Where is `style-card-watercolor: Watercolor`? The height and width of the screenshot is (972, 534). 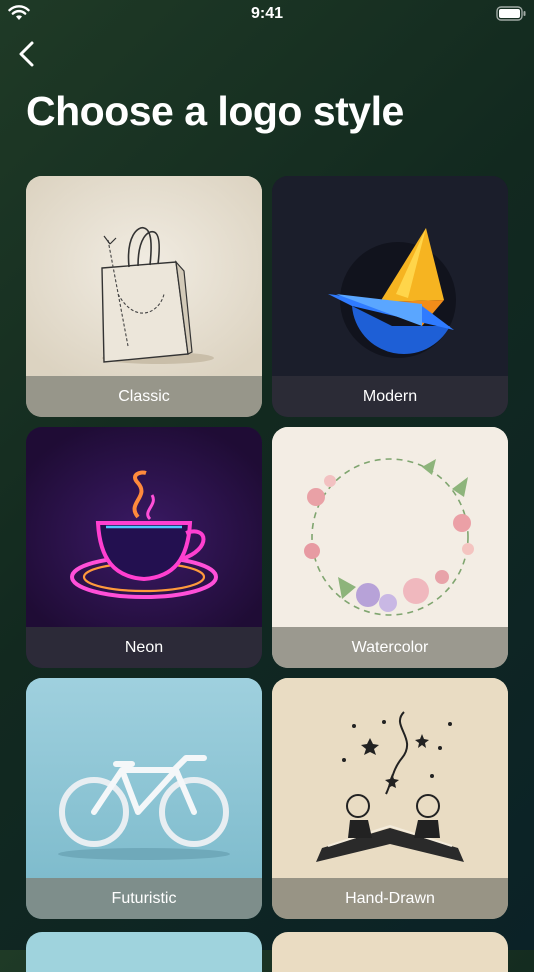
style-card-watercolor: Watercolor is located at coordinates (390, 547).